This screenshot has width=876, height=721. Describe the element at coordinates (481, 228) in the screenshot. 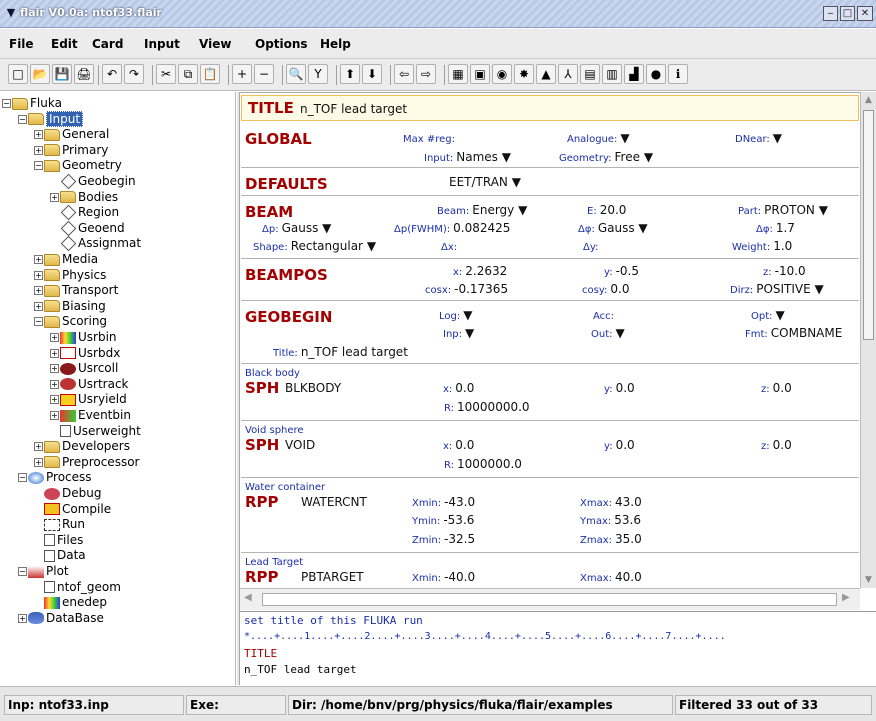

I see `dp-fwhm-field: 0.082425` at that location.